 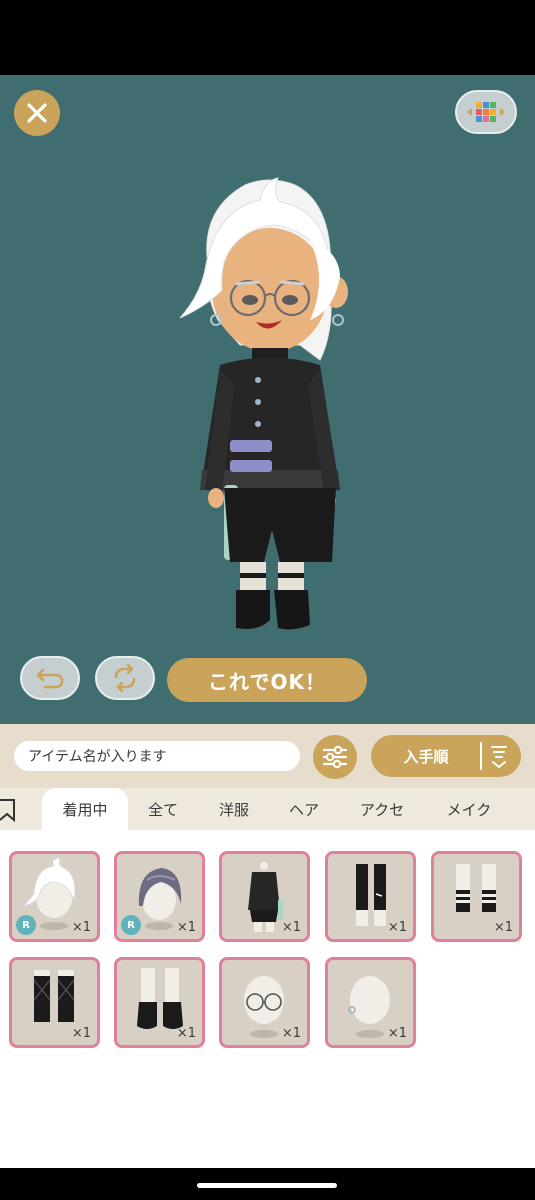 I want to click on search-placeholder: アイテム名が入ります, so click(x=97, y=757).